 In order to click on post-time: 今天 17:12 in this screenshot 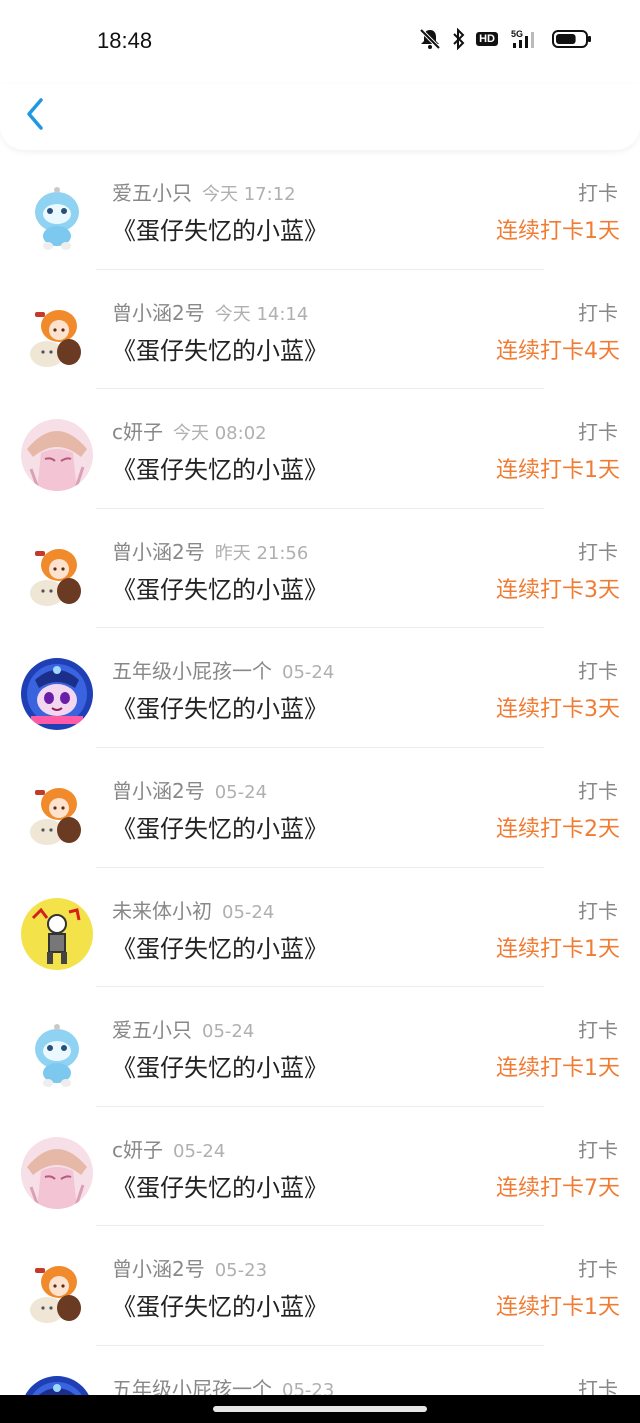, I will do `click(249, 194)`.